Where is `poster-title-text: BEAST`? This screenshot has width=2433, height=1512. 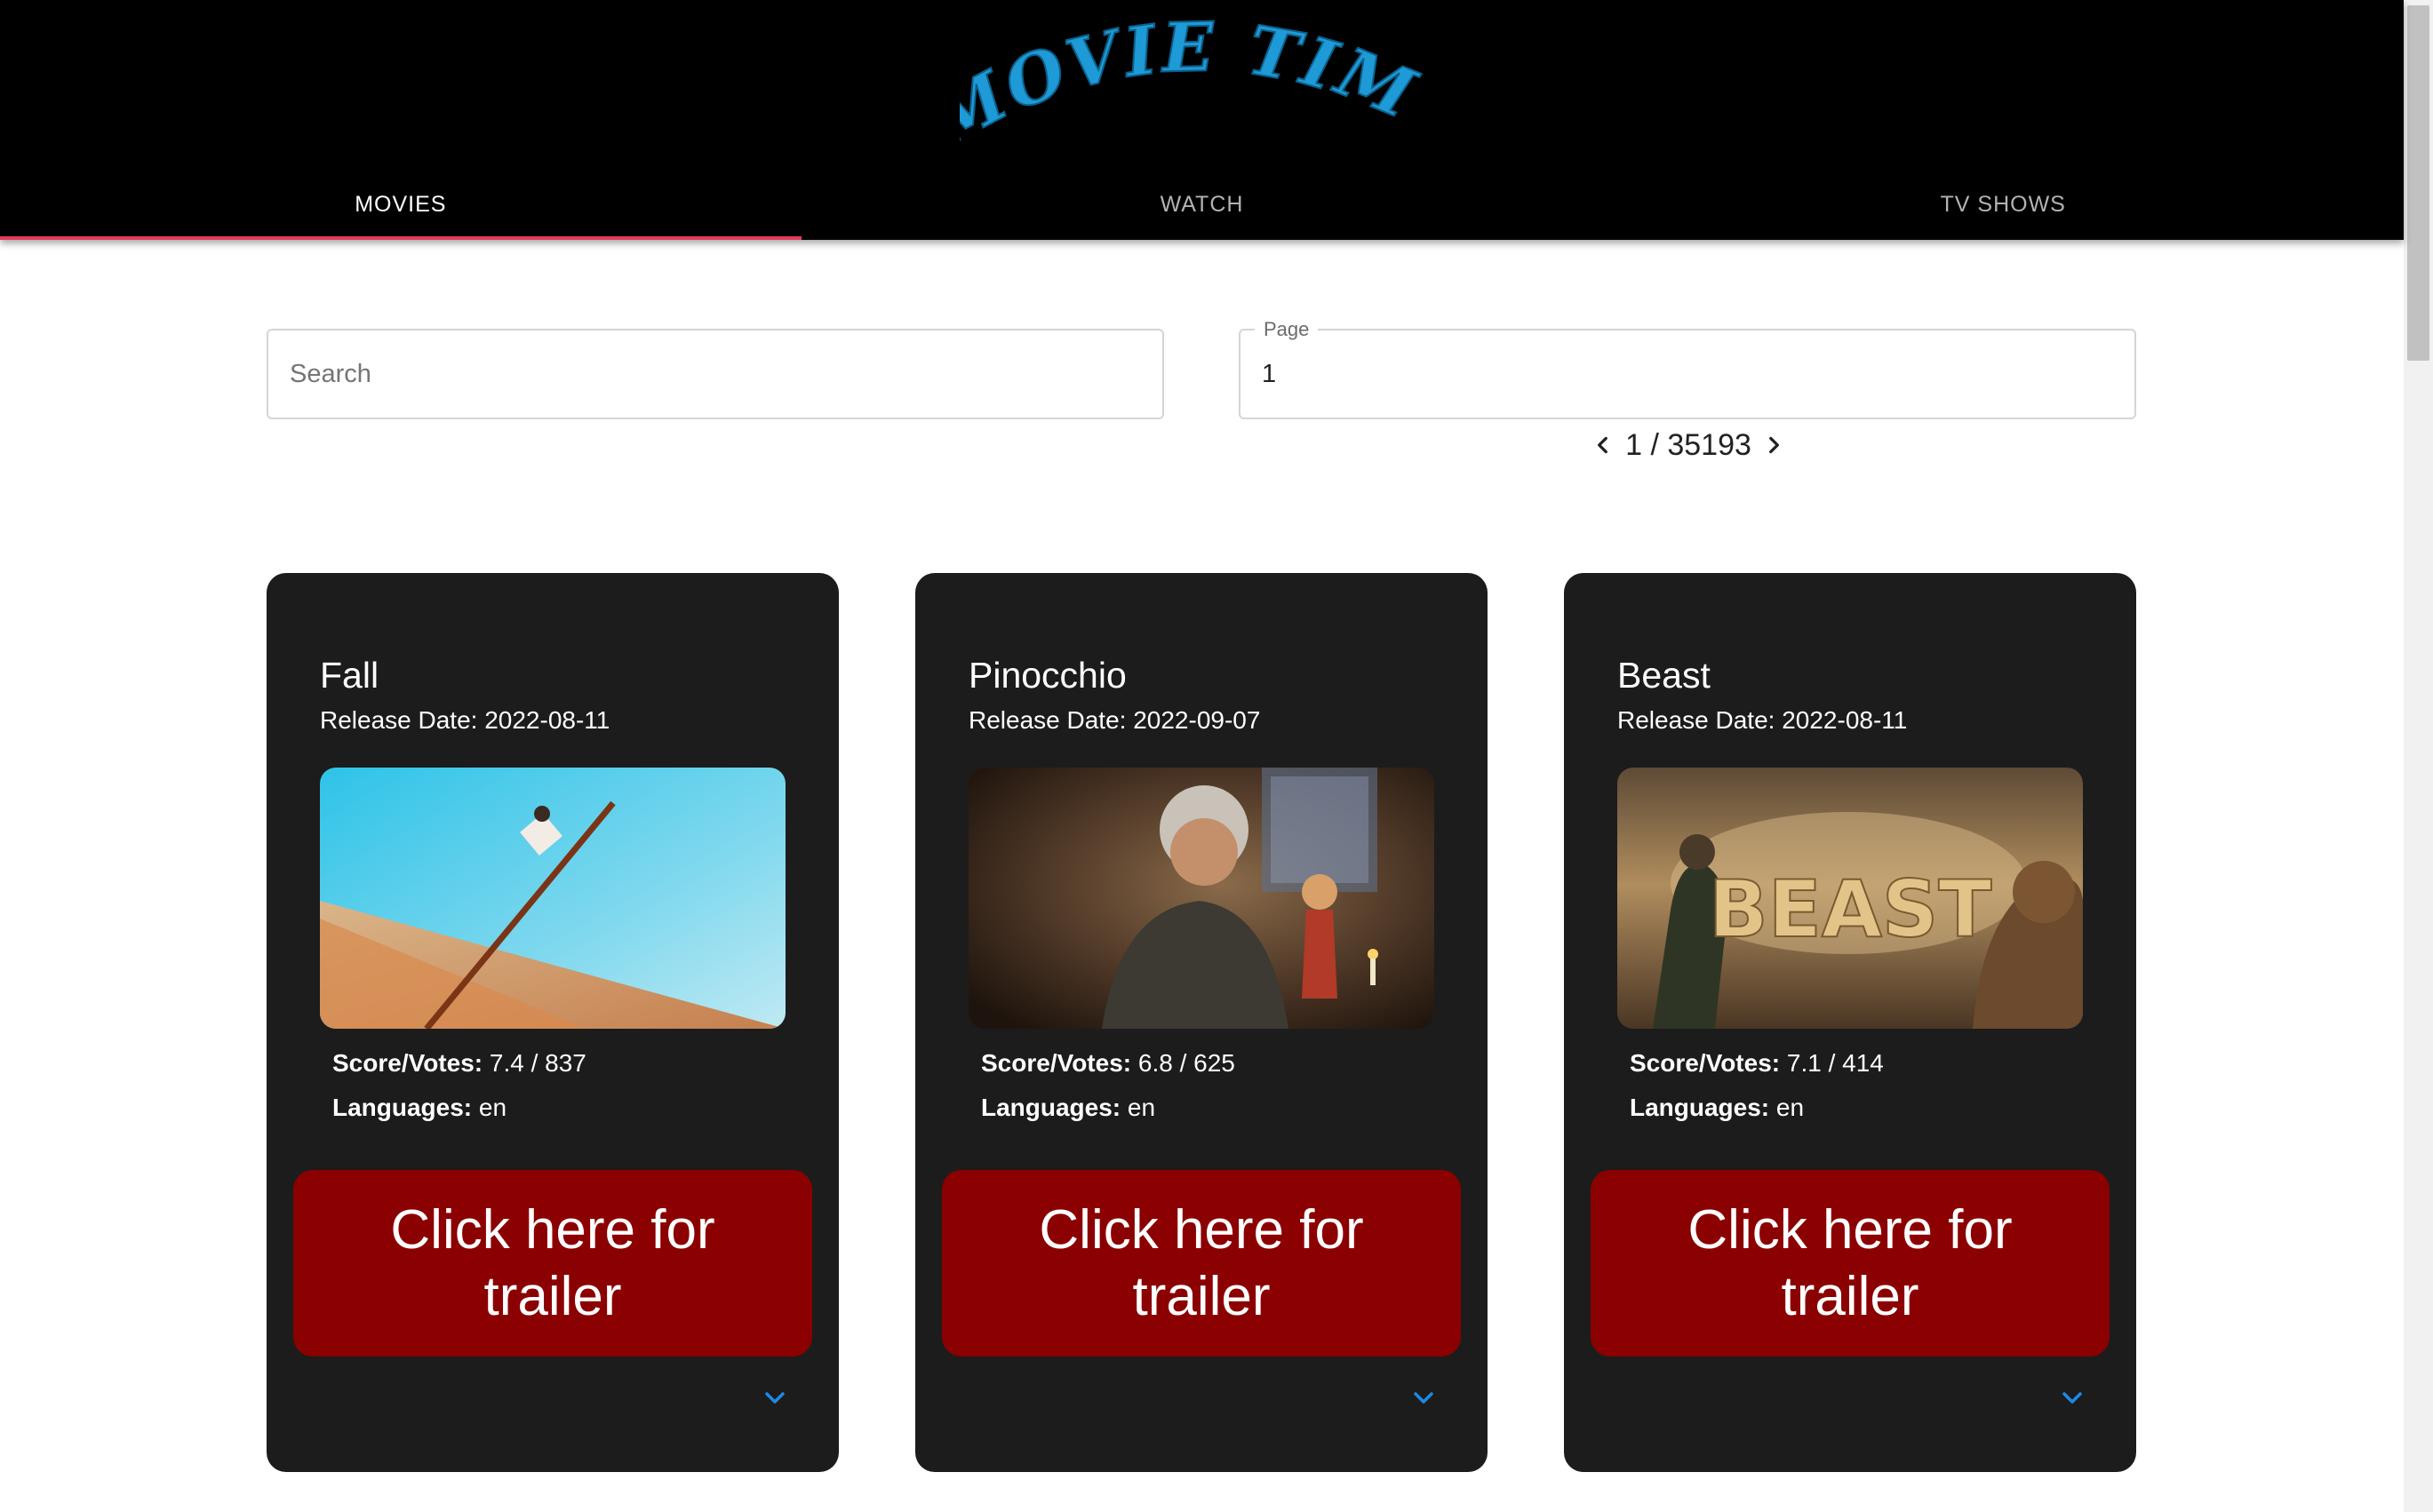
poster-title-text: BEAST is located at coordinates (1850, 909).